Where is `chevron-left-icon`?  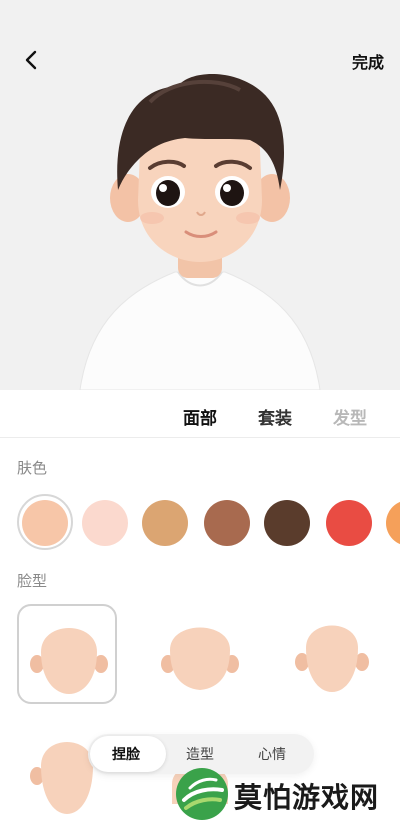
chevron-left-icon is located at coordinates (31, 60).